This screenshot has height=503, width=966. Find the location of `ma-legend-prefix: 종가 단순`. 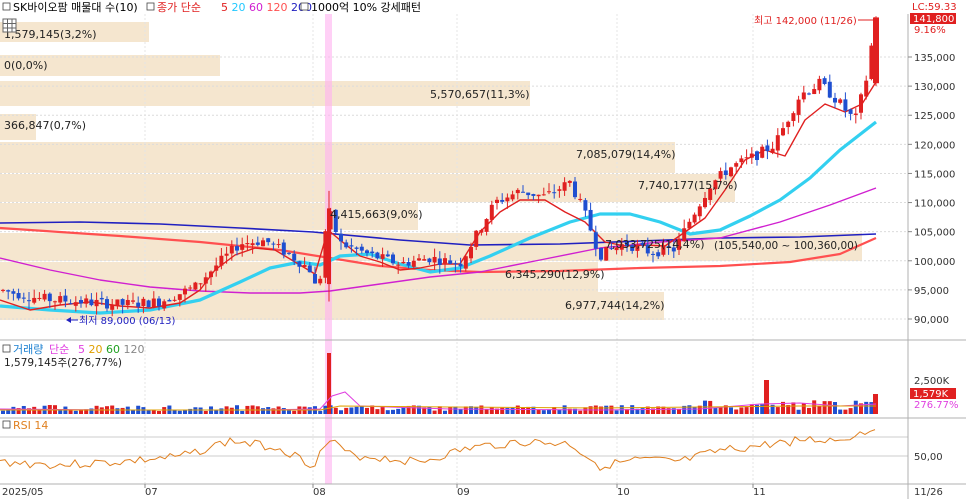

ma-legend-prefix: 종가 단순 is located at coordinates (179, 7).